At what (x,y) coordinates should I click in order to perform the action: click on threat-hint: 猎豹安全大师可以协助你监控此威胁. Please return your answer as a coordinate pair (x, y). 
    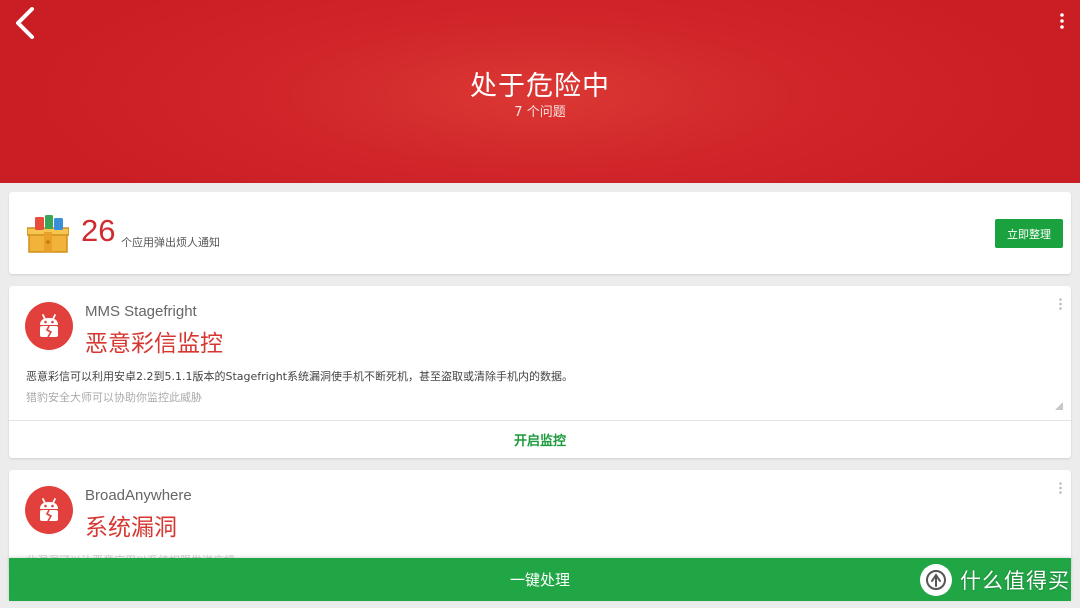
    Looking at the image, I should click on (114, 397).